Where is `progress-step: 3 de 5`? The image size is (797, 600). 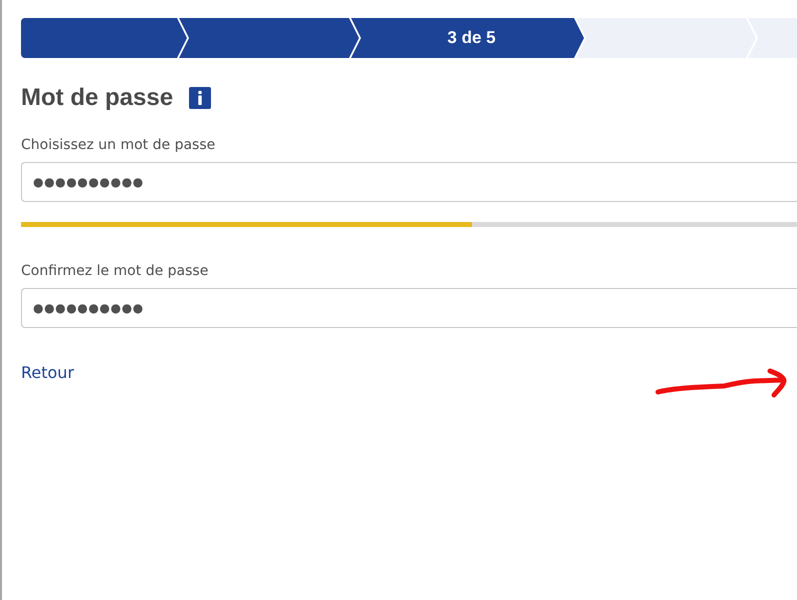 progress-step: 3 de 5 is located at coordinates (467, 38).